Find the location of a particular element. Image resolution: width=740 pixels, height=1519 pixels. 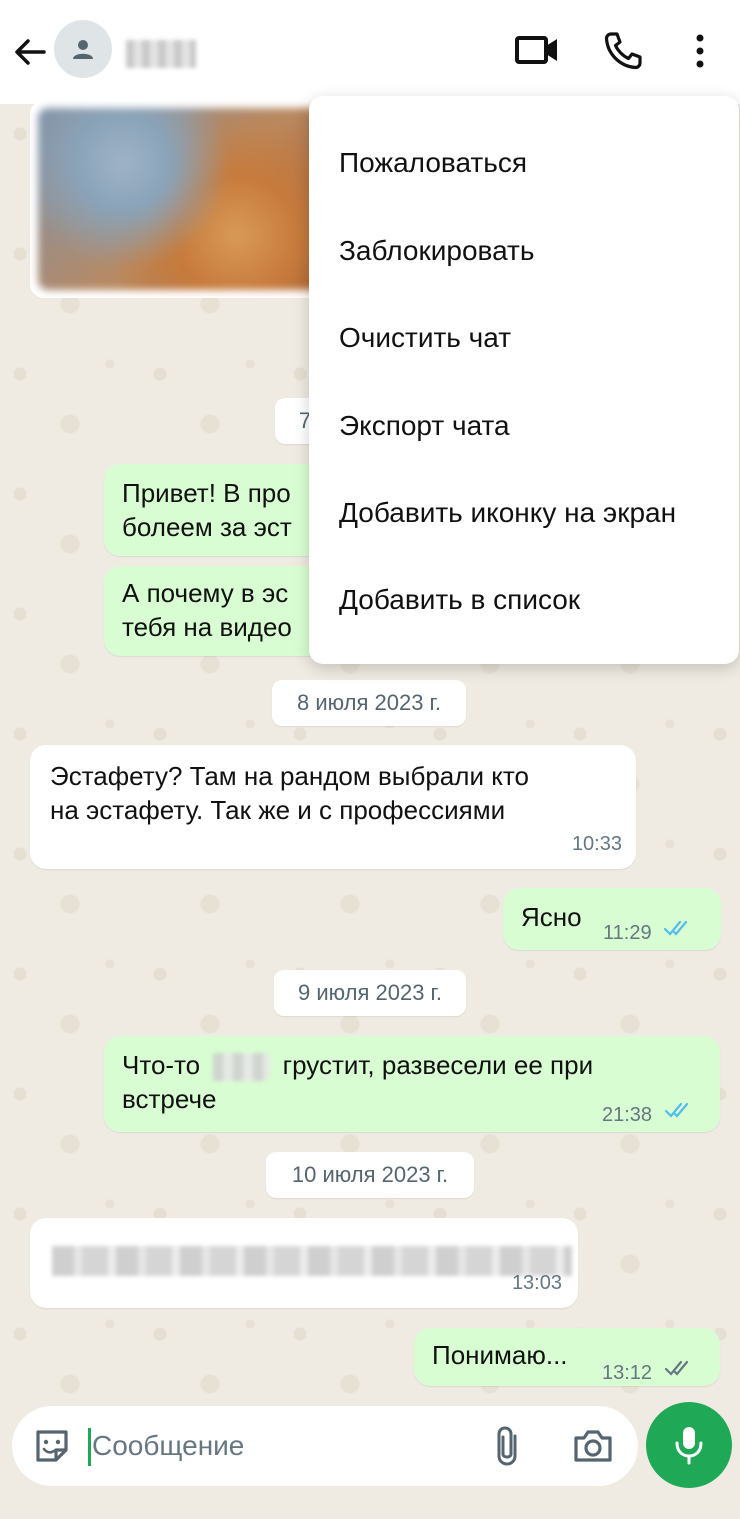

menu-item-report: Пожаловаться is located at coordinates (433, 163).